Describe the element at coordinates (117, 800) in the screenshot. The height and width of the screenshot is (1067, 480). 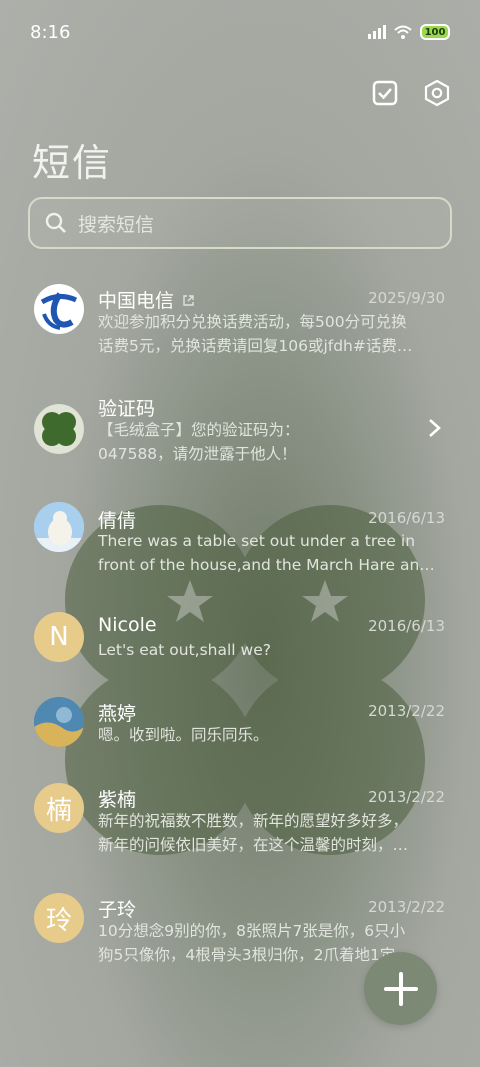
I see `contact-name: 紫楠` at that location.